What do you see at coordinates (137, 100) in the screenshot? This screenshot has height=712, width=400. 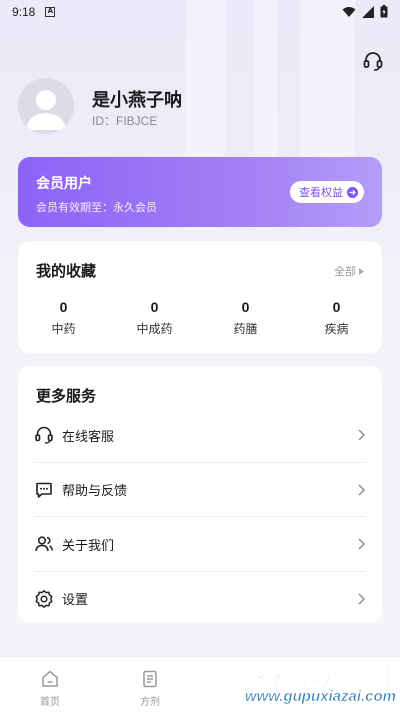 I see `user-name: 是小燕子呐` at bounding box center [137, 100].